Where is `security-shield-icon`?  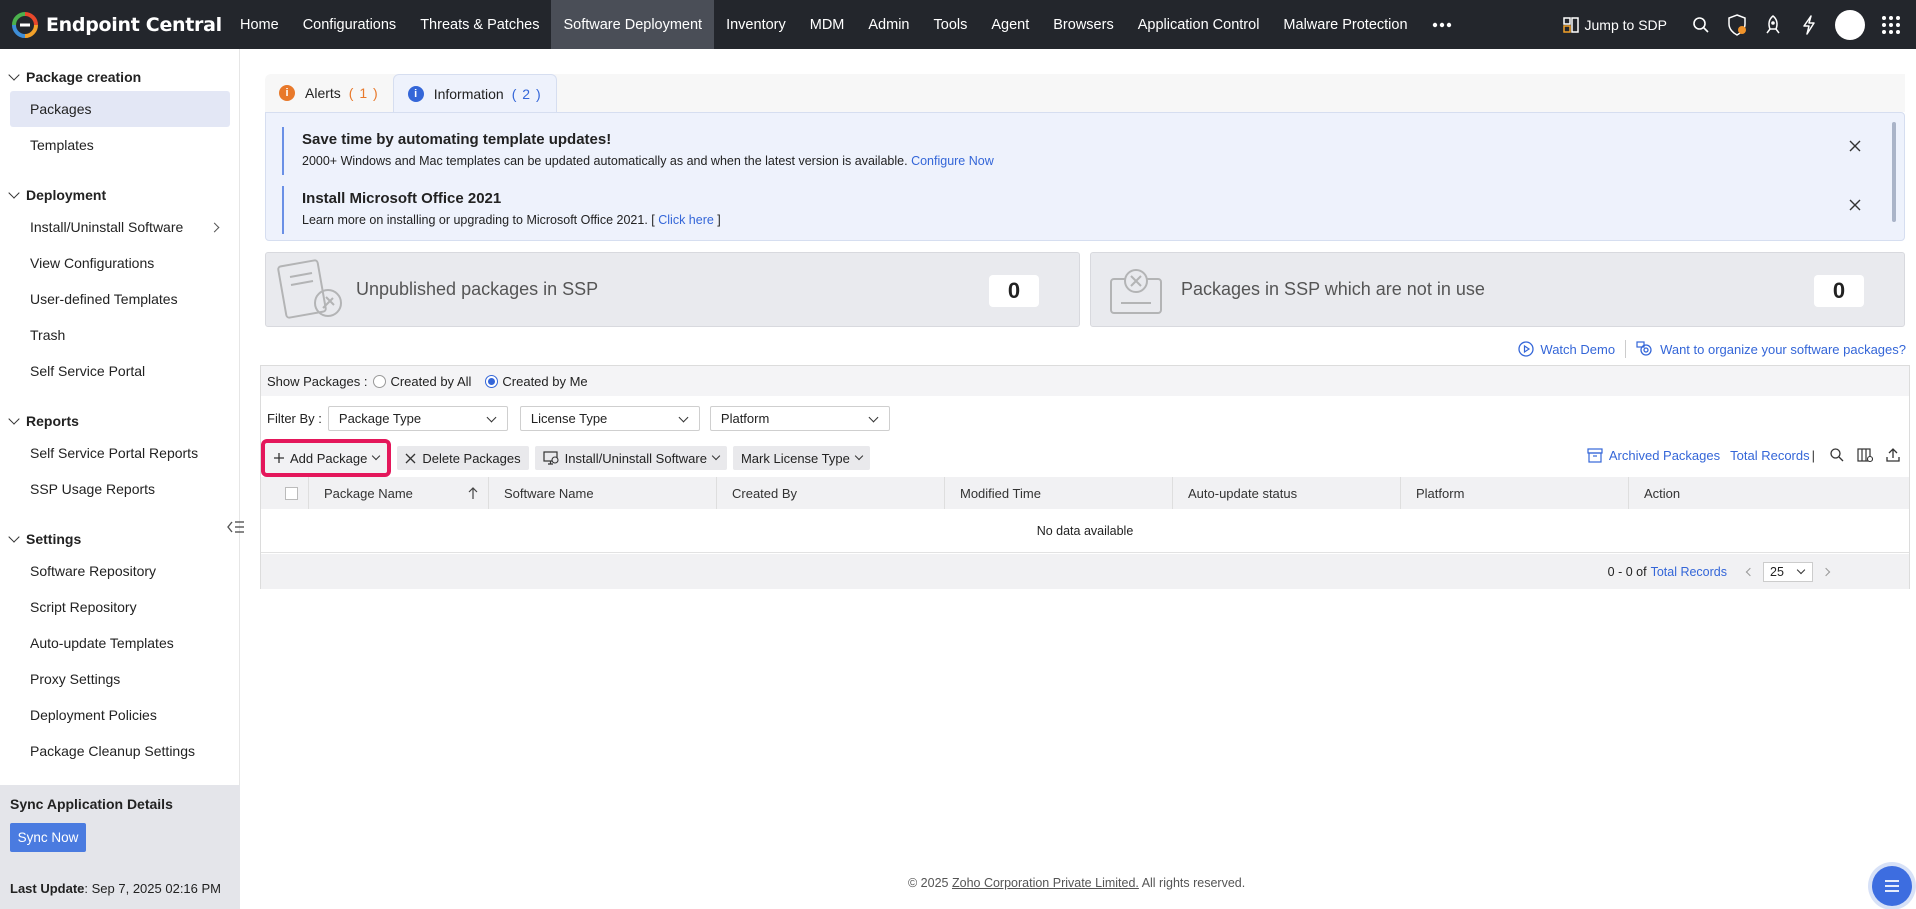 security-shield-icon is located at coordinates (1737, 24).